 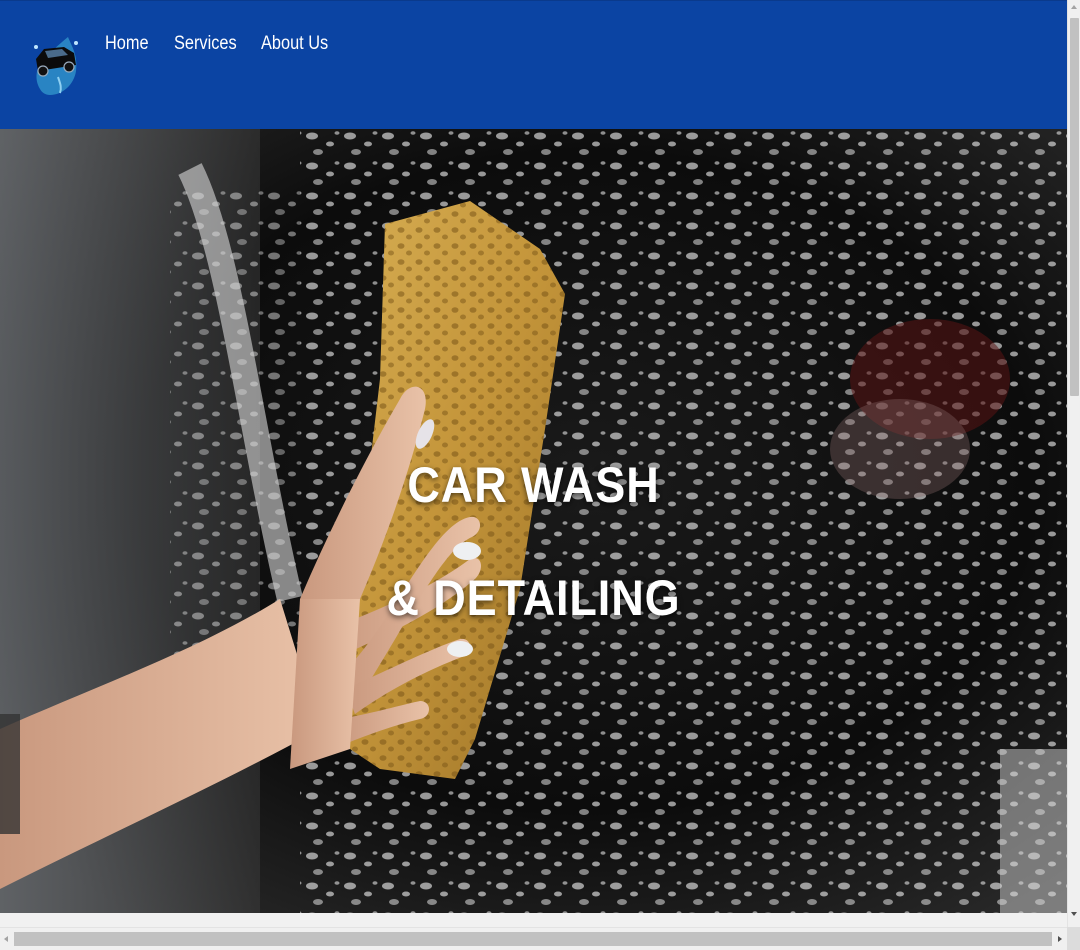 What do you see at coordinates (6, 939) in the screenshot?
I see `scroll-left-arrow-icon` at bounding box center [6, 939].